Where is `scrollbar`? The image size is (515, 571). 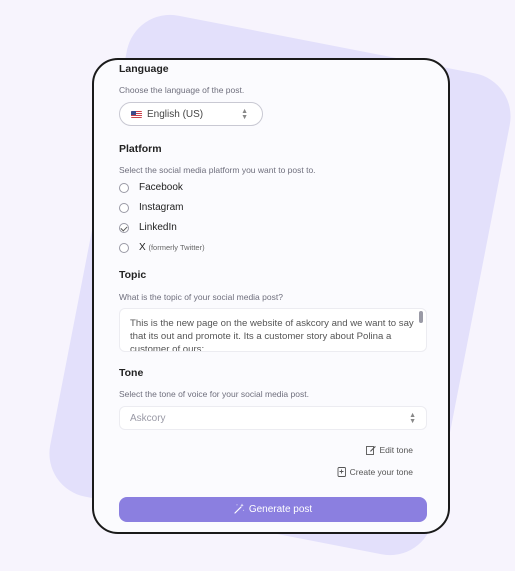 scrollbar is located at coordinates (421, 317).